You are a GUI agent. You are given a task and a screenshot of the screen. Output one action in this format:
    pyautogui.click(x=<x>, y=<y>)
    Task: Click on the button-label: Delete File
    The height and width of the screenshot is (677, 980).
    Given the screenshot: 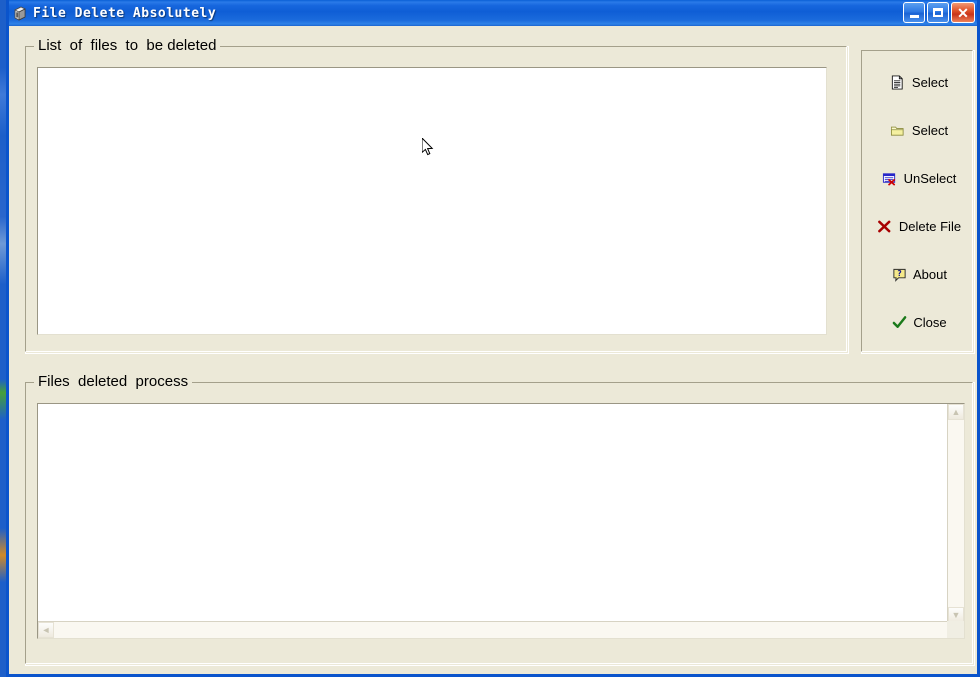 What is the action you would take?
    pyautogui.click(x=930, y=226)
    